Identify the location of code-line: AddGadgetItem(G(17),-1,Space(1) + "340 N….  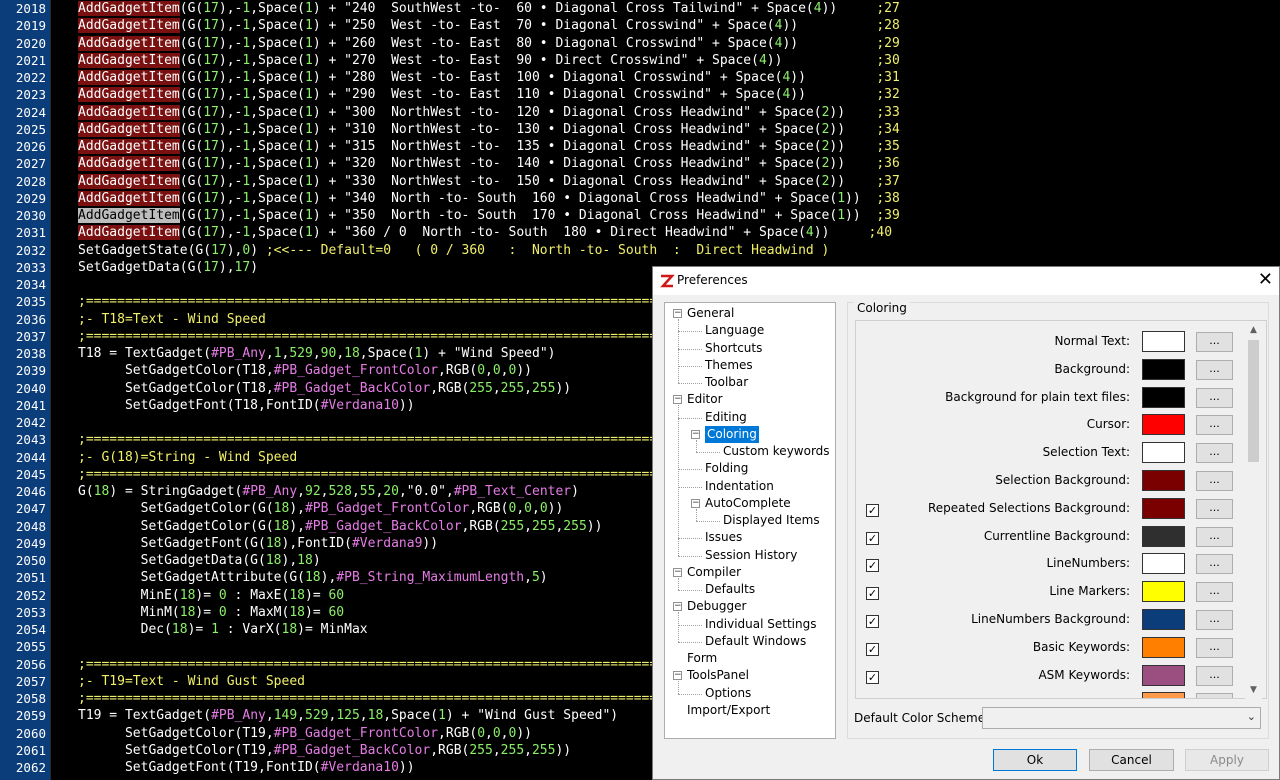
(489, 198).